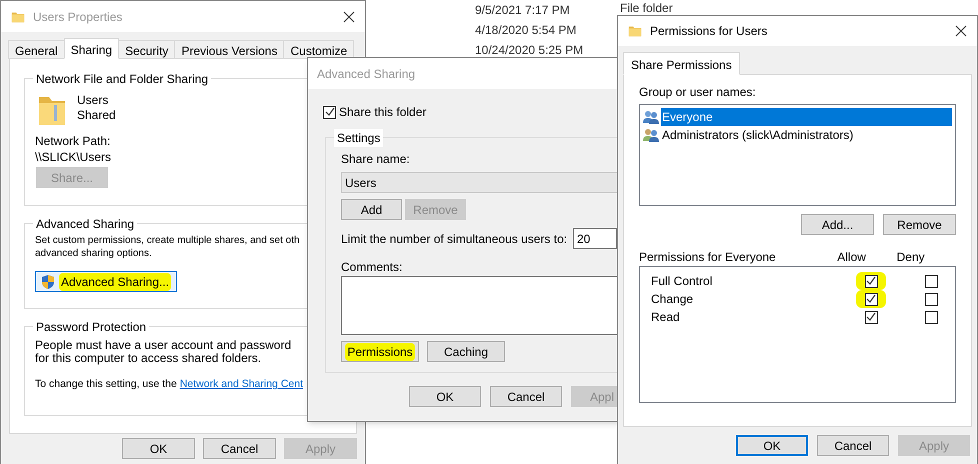  Describe the element at coordinates (682, 281) in the screenshot. I see `permission-name: Full Control` at that location.